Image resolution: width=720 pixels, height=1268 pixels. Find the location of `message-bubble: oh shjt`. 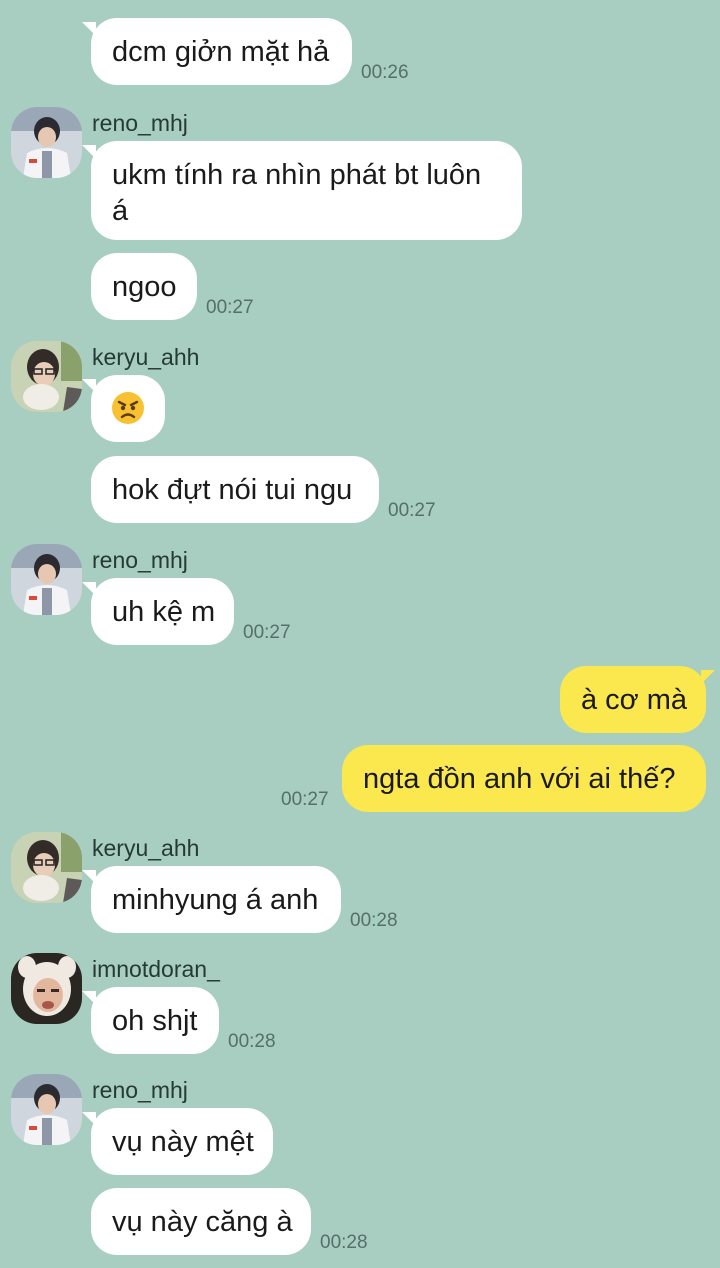

message-bubble: oh shjt is located at coordinates (150, 1020).